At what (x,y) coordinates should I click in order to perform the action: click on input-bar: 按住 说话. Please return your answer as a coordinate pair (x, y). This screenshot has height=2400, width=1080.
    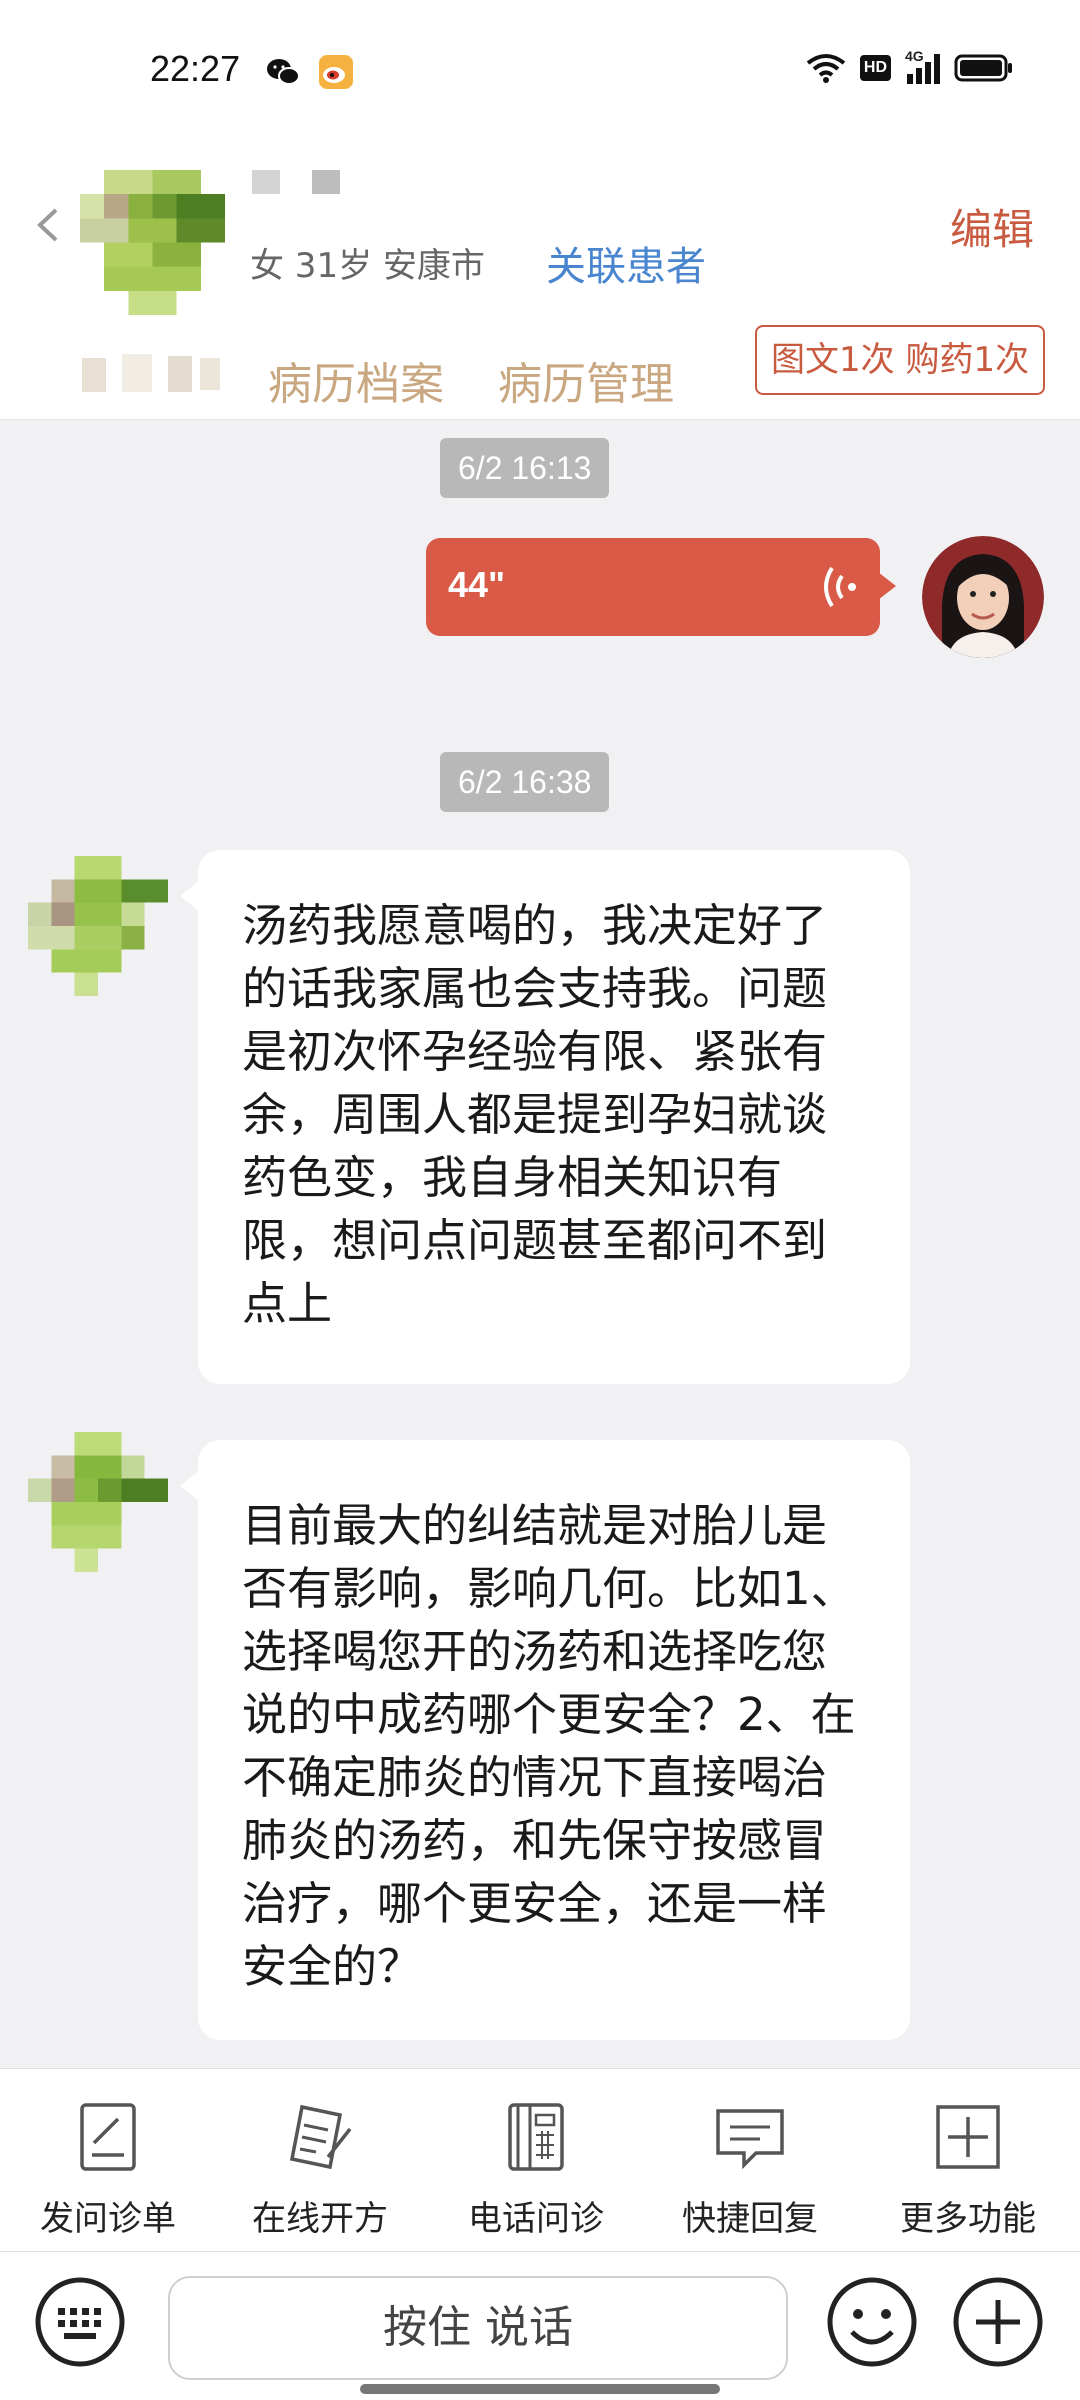
    Looking at the image, I should click on (540, 2326).